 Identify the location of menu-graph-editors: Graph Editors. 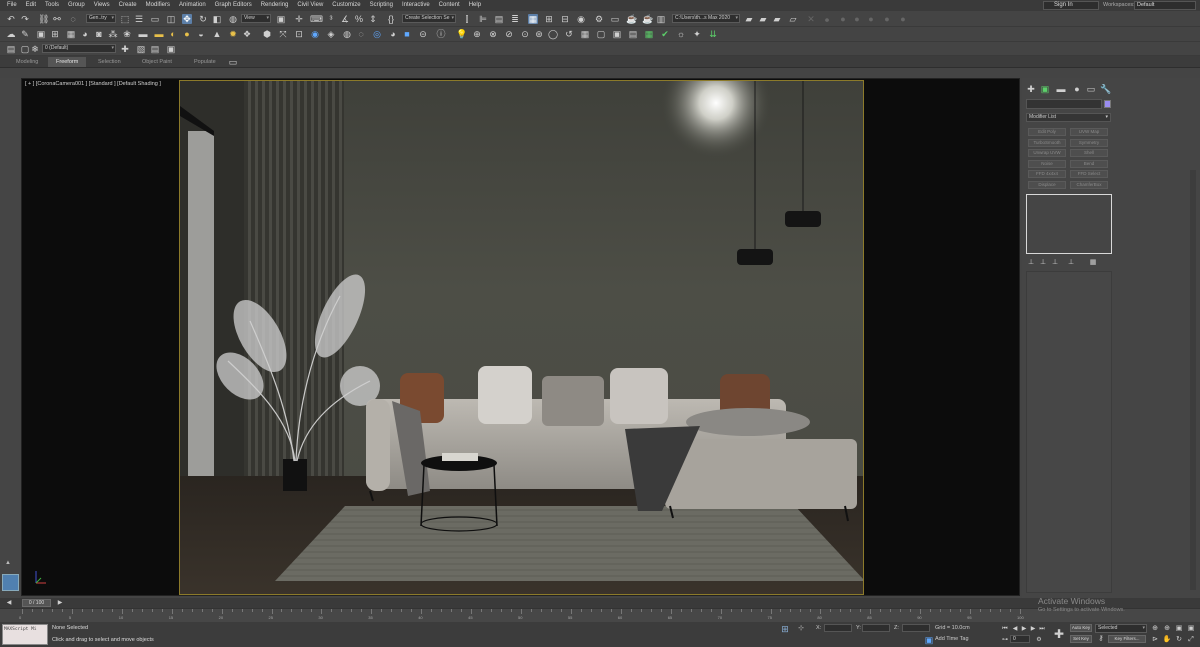
(235, 5).